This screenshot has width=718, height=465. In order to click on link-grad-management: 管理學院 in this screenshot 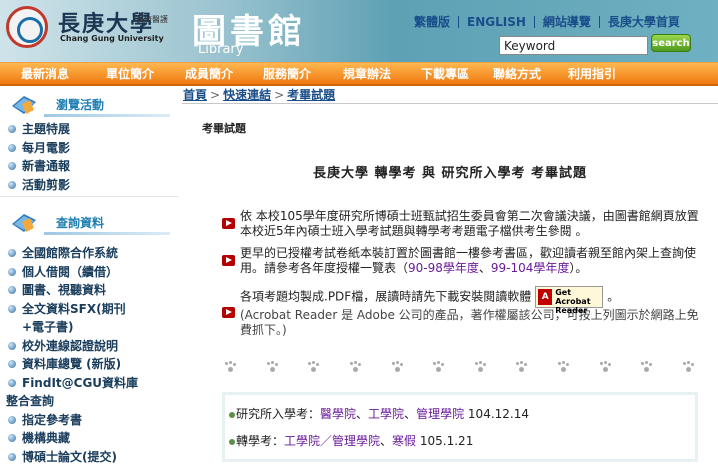, I will do `click(440, 414)`.